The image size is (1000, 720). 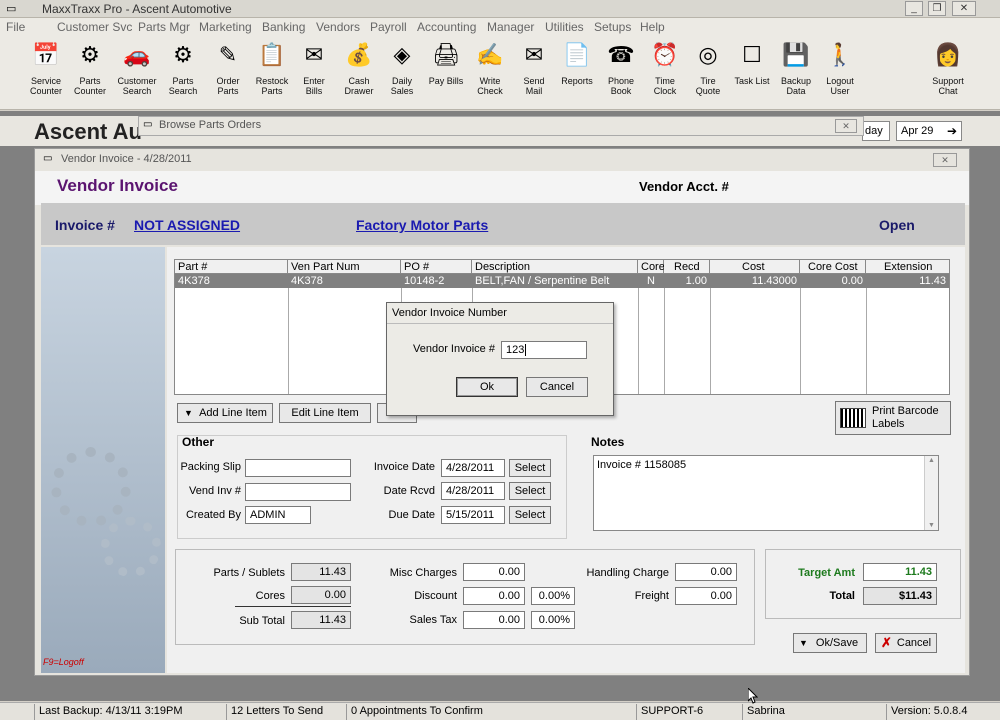 What do you see at coordinates (914, 8) in the screenshot?
I see `minimize-button: _` at bounding box center [914, 8].